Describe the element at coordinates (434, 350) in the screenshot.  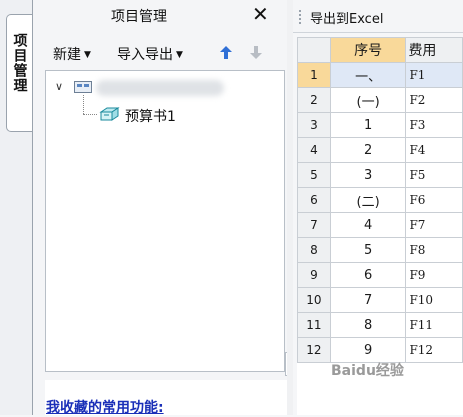
I see `fee-cell: F12` at that location.